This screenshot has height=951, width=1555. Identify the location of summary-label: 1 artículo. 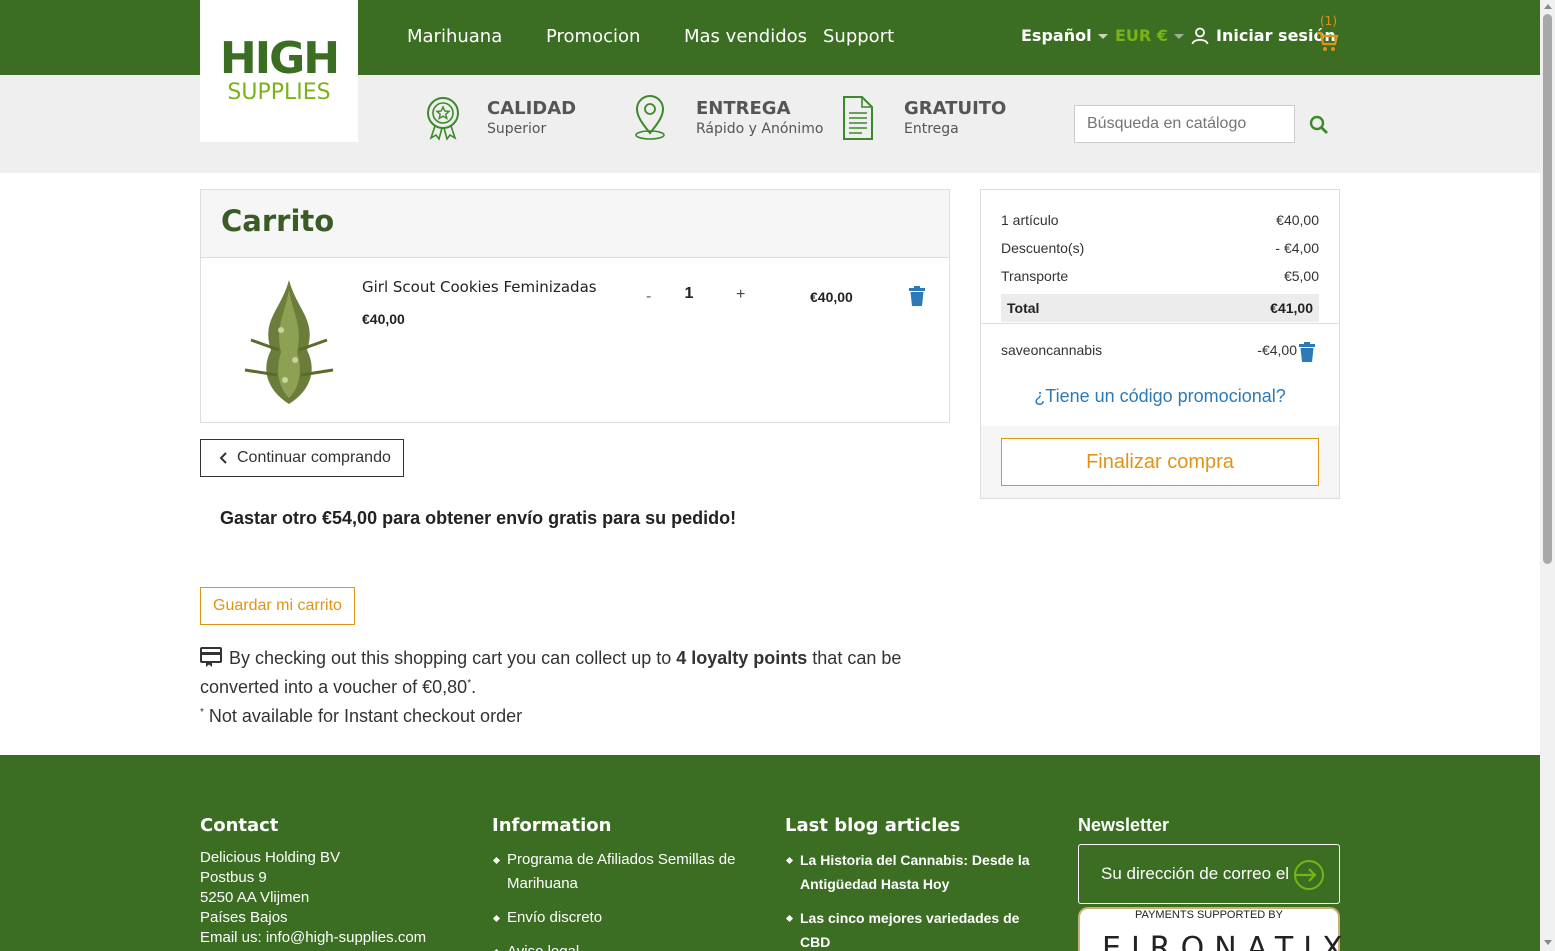
(1030, 220).